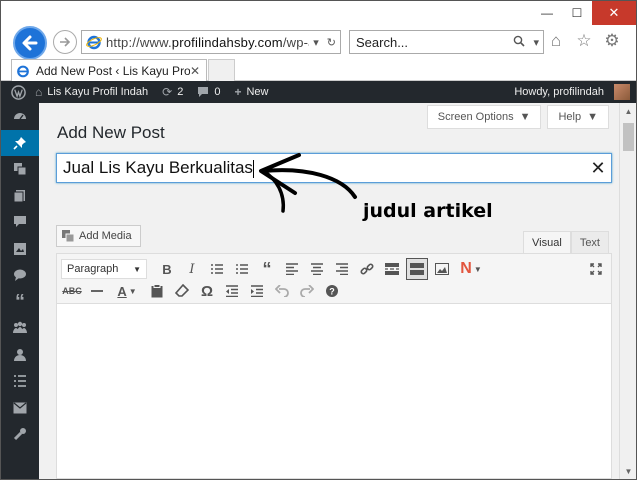  What do you see at coordinates (211, 42) in the screenshot?
I see `address-bar: http://www.profilindahsby.com/wp-a ▾ ↻` at bounding box center [211, 42].